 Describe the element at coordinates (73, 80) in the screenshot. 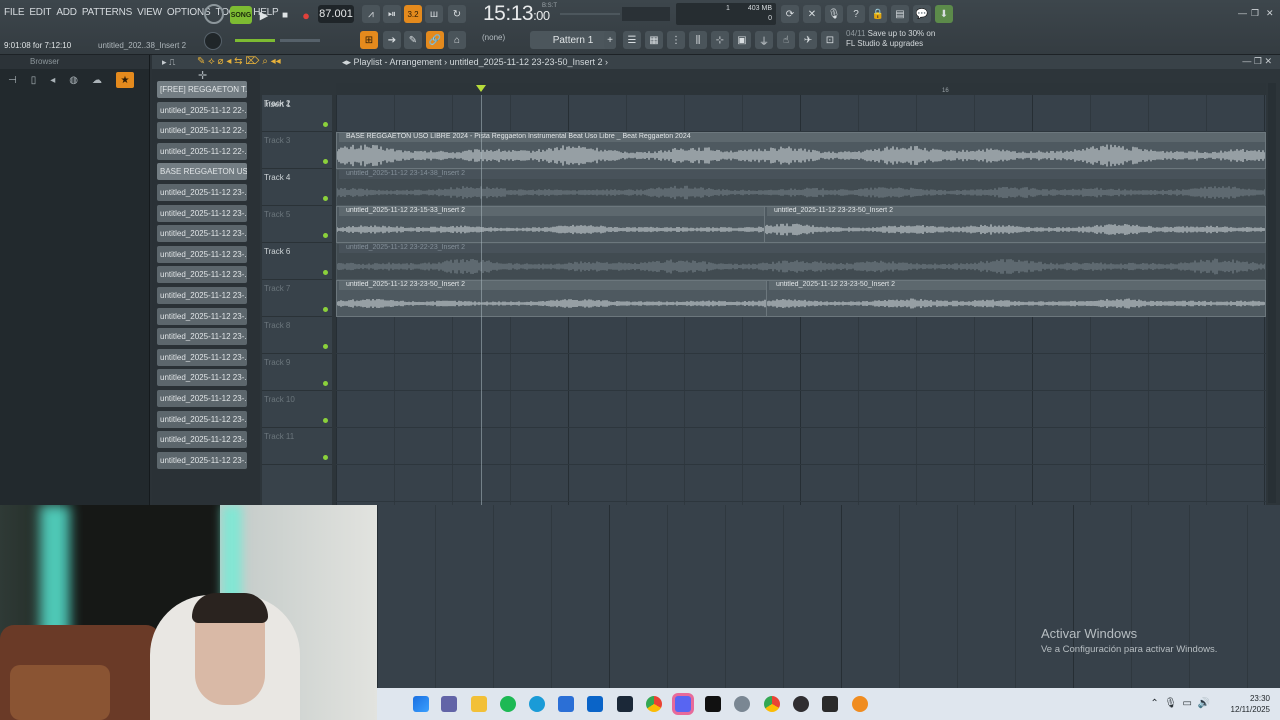

I see `globe-icon: ◍` at that location.